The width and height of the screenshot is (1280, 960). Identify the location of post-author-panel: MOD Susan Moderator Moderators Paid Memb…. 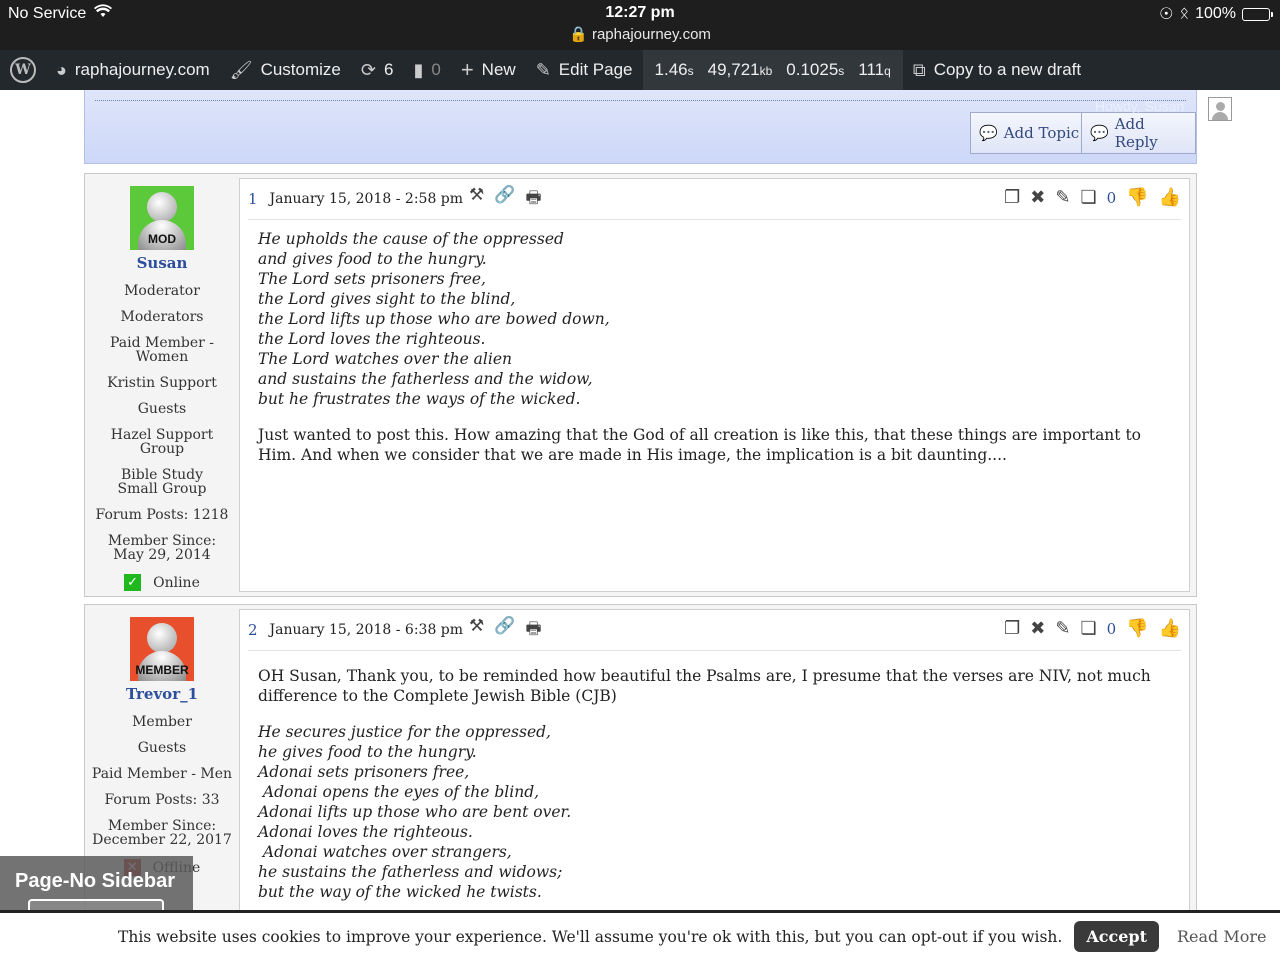
(162, 384).